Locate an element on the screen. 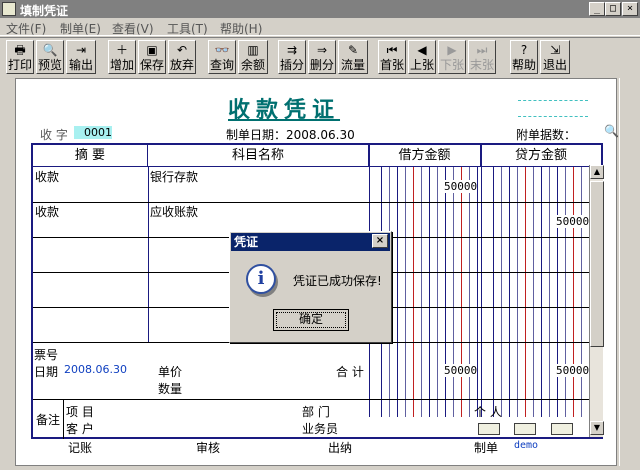 Image resolution: width=640 pixels, height=470 pixels. toolbar-button-5: ↶ 放弃 is located at coordinates (182, 57).